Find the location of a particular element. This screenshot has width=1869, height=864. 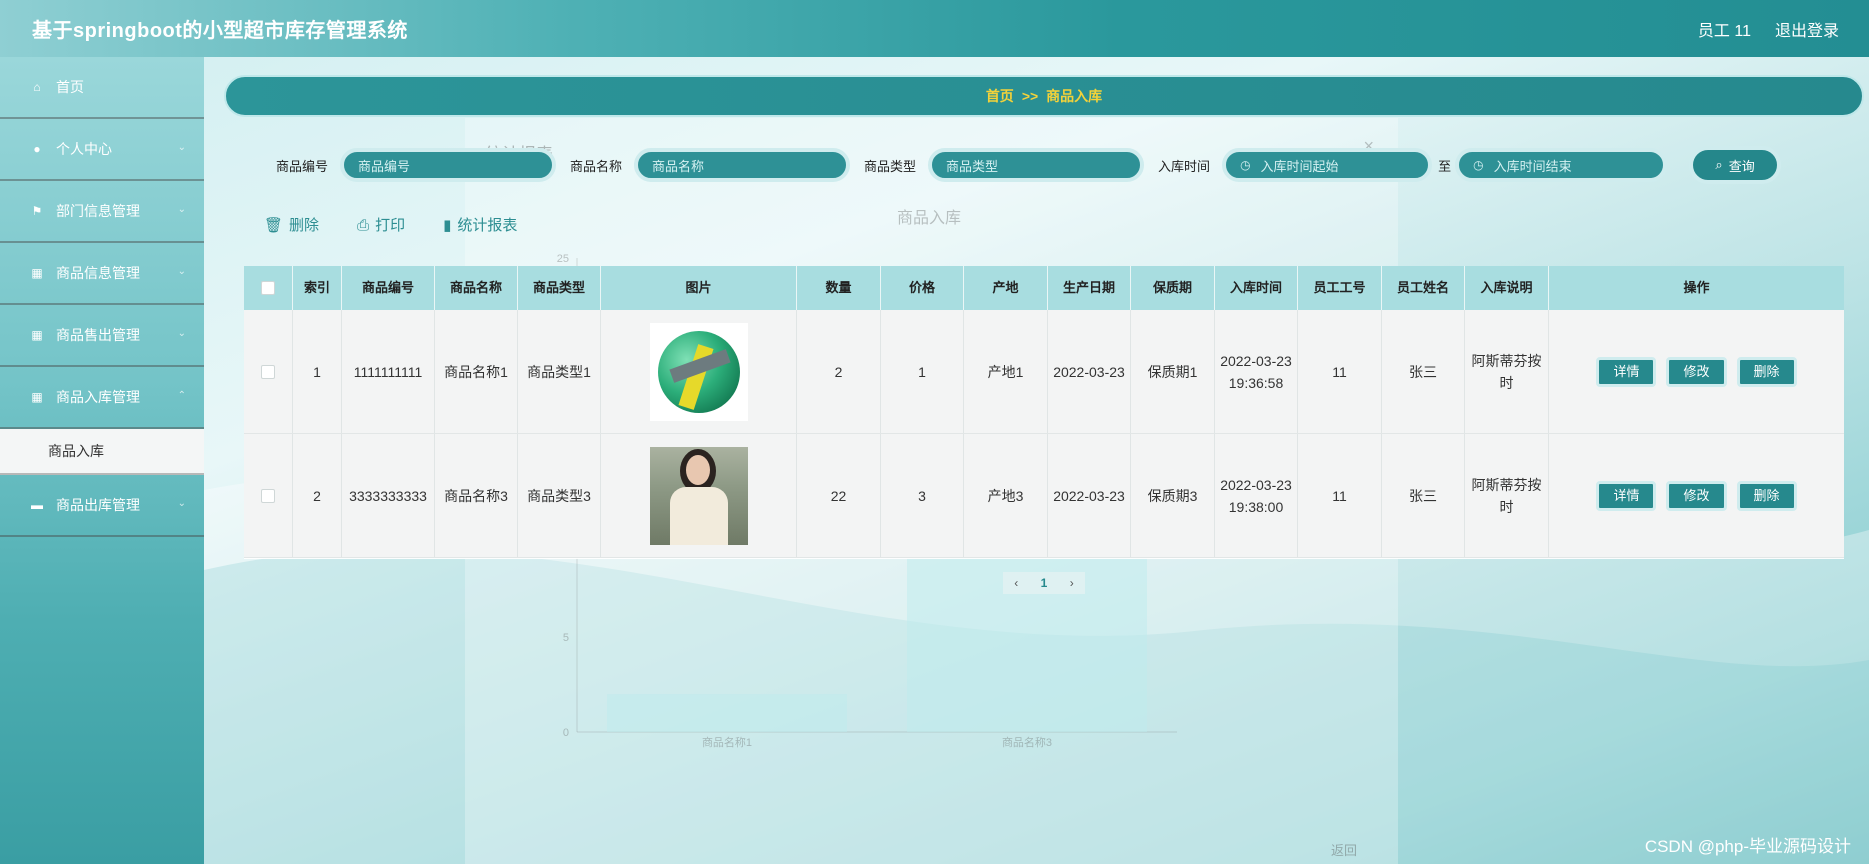

code-cell: 1111111111 is located at coordinates (388, 371).